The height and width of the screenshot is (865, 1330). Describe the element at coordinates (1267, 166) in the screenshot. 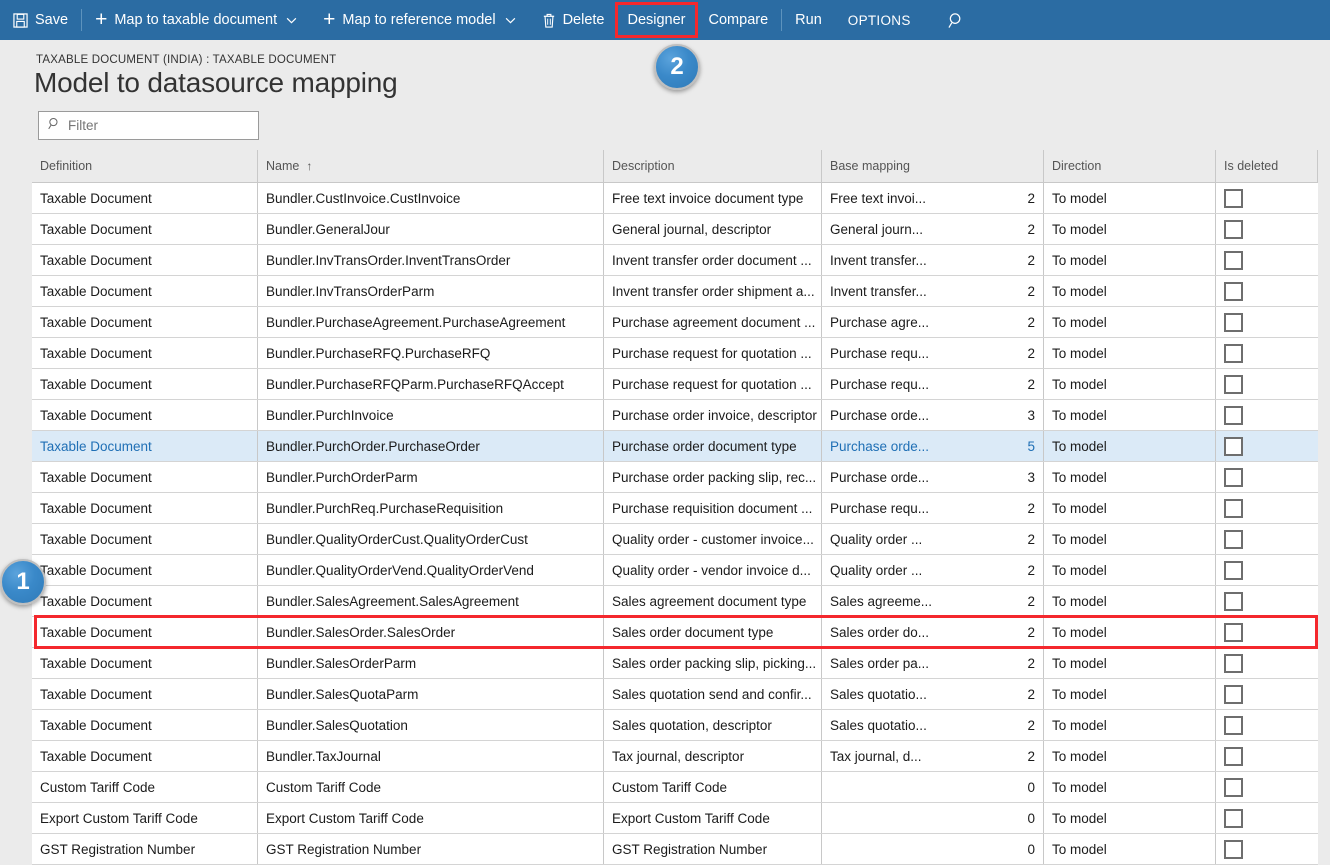

I see `column-header-is-deleted: Is deleted` at that location.